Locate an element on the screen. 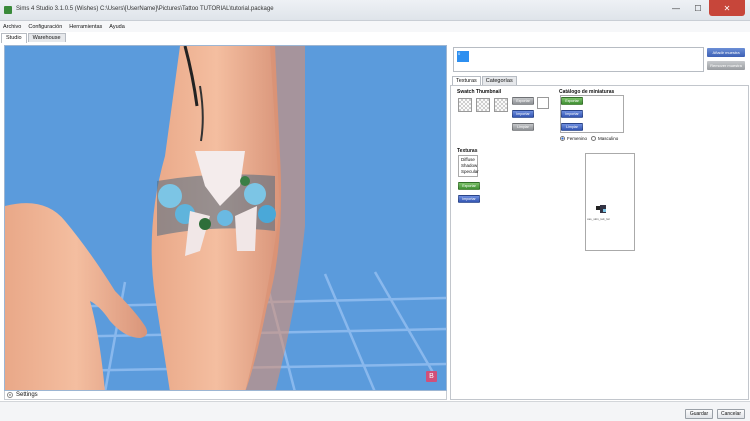 The height and width of the screenshot is (421, 750). selected-swatch: 0 is located at coordinates (463, 56).